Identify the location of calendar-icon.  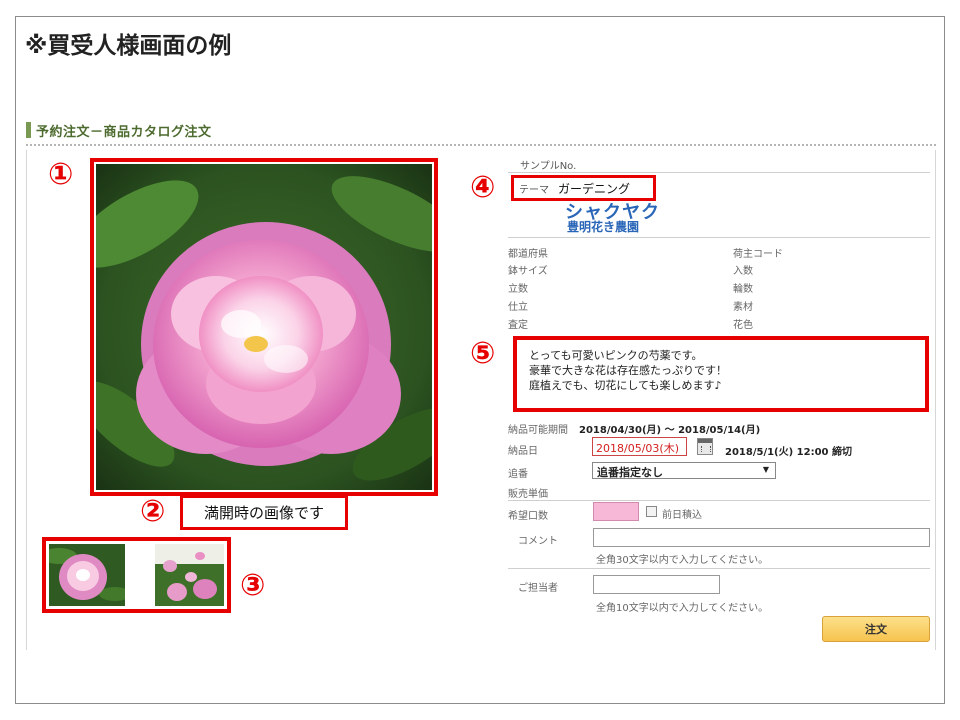
(705, 446).